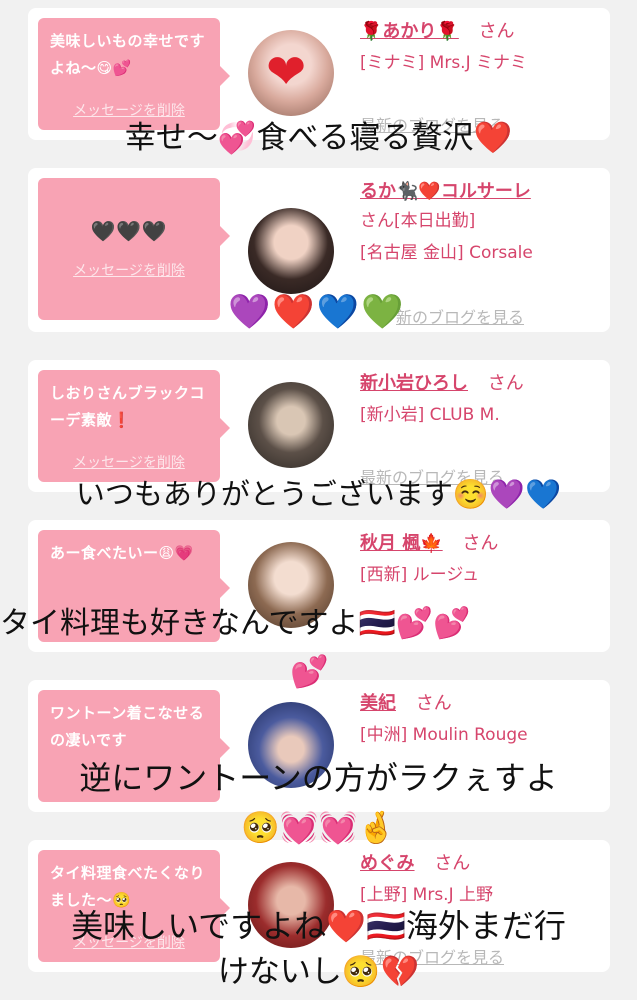 This screenshot has height=1000, width=637. Describe the element at coordinates (401, 543) in the screenshot. I see `girl-name-link: 秋月 楓🍁` at that location.